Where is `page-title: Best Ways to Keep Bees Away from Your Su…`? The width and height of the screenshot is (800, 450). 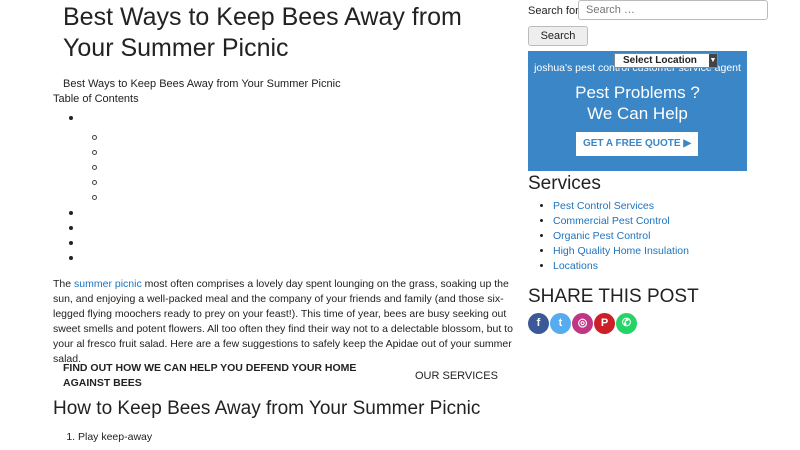
page-title: Best Ways to Keep Bees Away from Your Su… is located at coordinates (262, 32).